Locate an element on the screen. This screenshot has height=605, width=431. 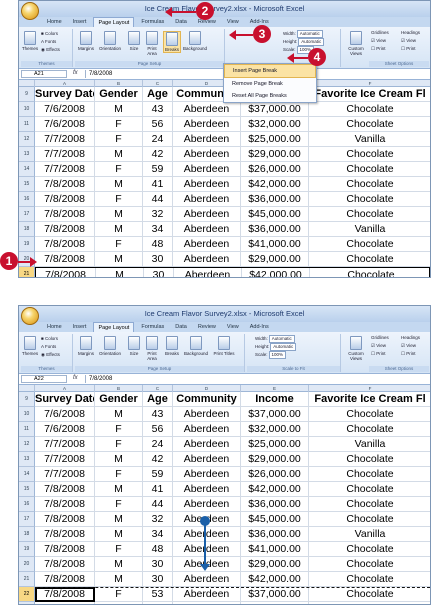
column-title: Age is located at coordinates (158, 399).